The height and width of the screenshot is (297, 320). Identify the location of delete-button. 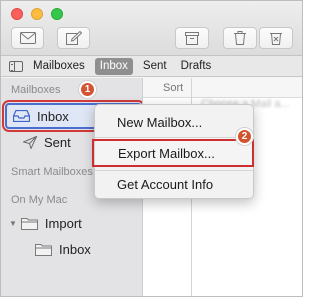
(240, 38).